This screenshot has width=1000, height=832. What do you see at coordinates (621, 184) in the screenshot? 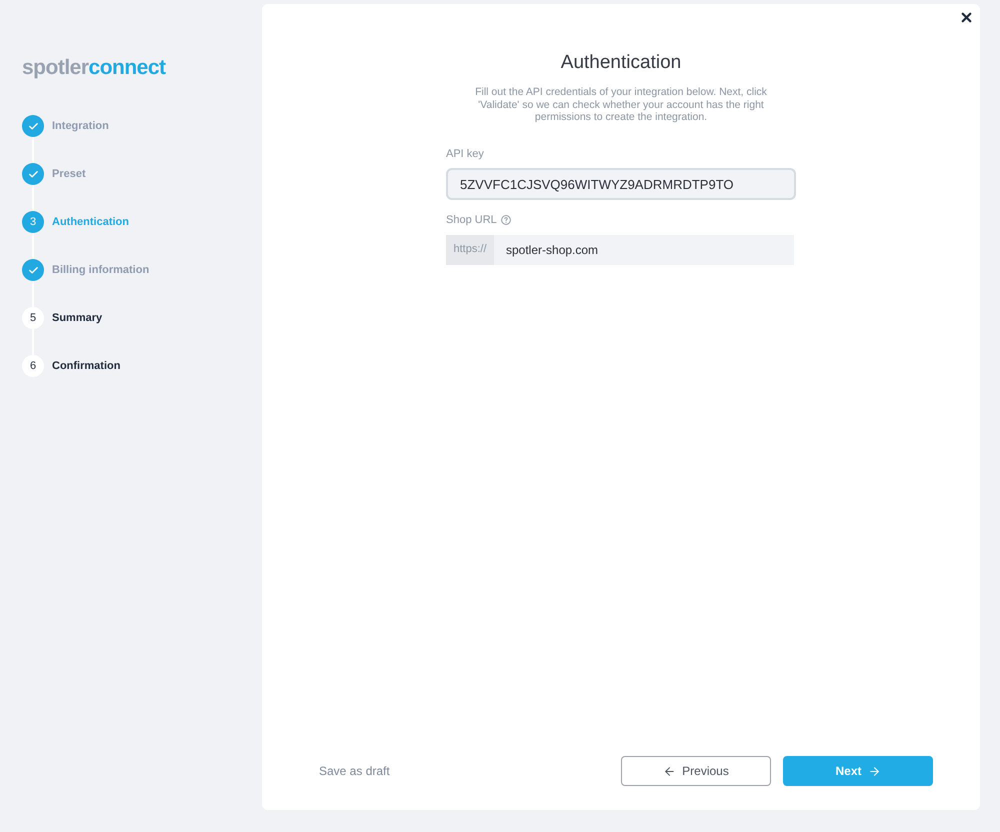
I see `api-key-field: 5ZVVFC1CJSVQ96WITWYZ9ADRMRDTP9TO` at bounding box center [621, 184].